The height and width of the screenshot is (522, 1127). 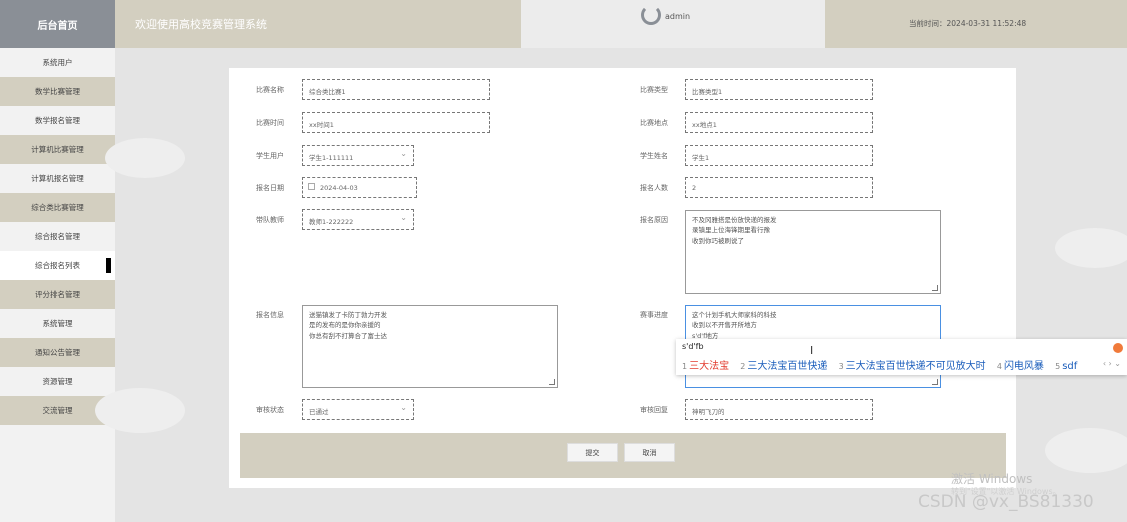 I want to click on sidebar-item-computer-contest: 计算机比赛管理, so click(x=57, y=149).